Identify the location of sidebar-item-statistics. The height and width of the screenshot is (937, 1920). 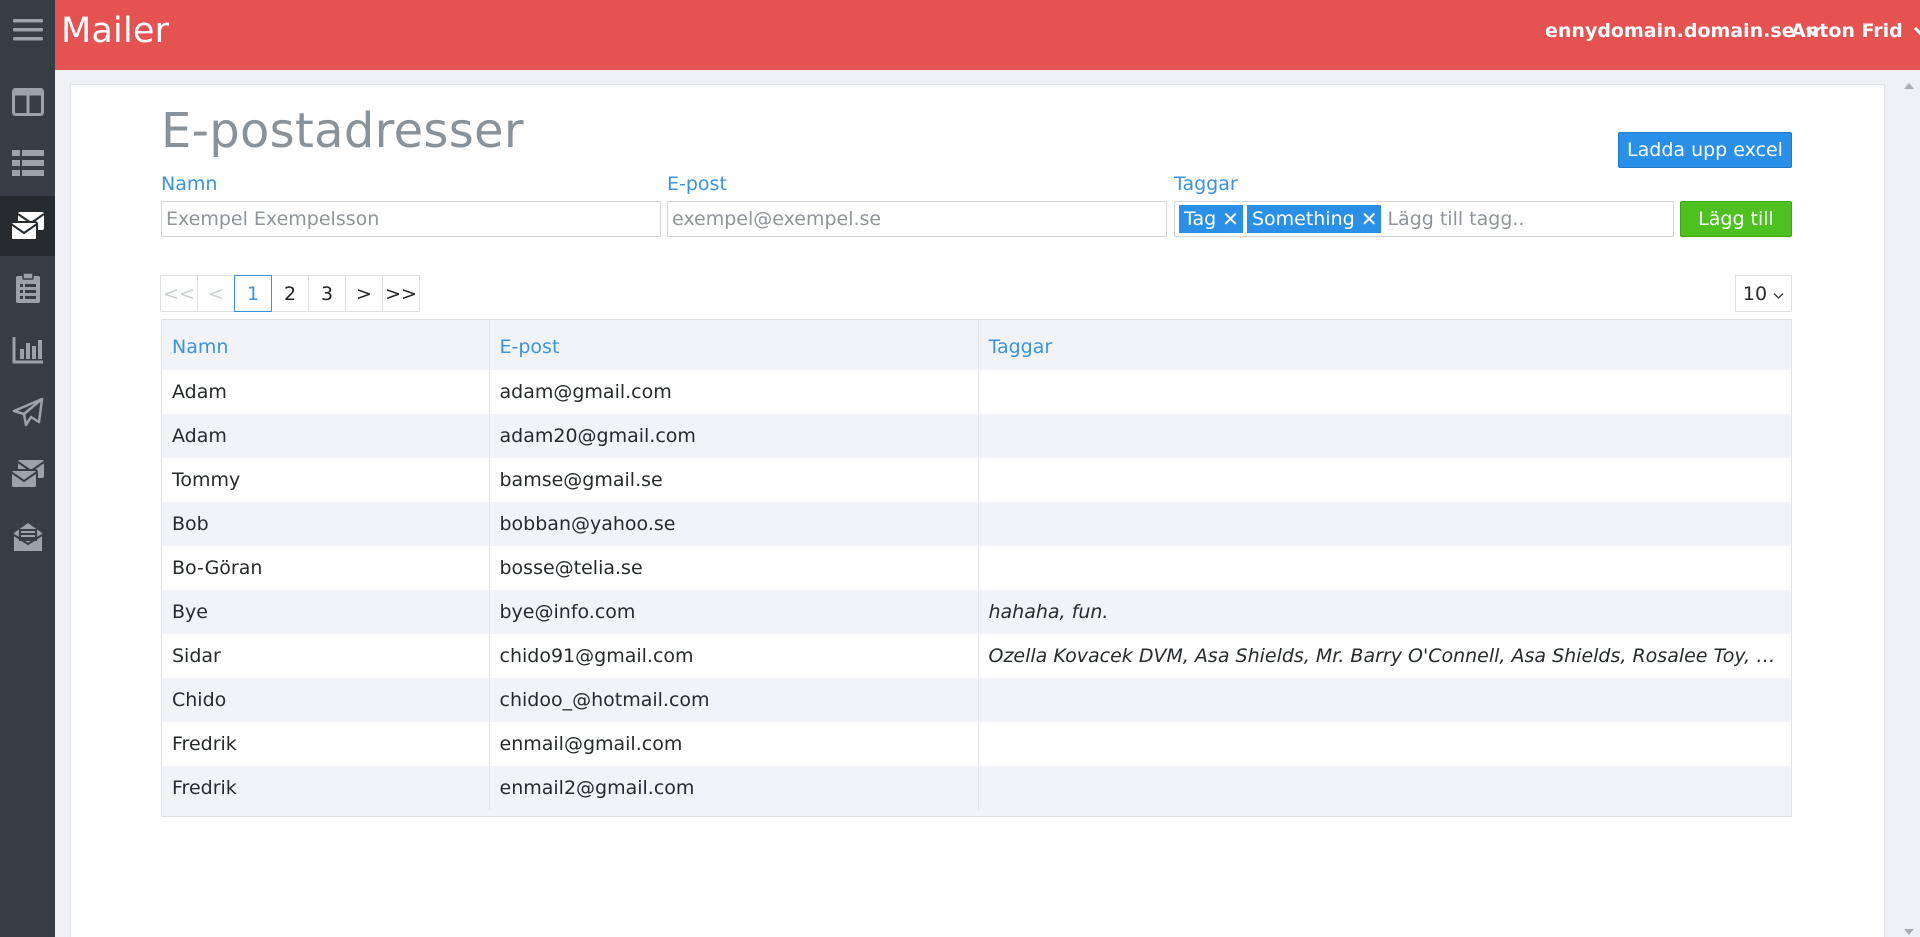
(27, 350).